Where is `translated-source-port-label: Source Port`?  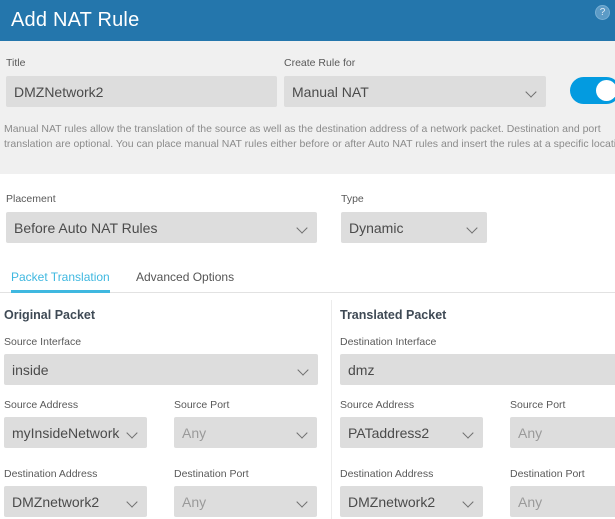
translated-source-port-label: Source Port is located at coordinates (538, 405).